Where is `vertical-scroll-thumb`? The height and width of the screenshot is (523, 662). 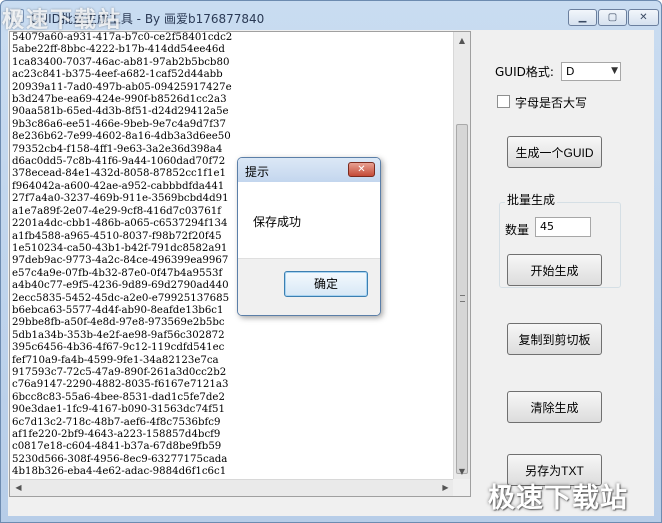
vertical-scroll-thumb is located at coordinates (462, 299).